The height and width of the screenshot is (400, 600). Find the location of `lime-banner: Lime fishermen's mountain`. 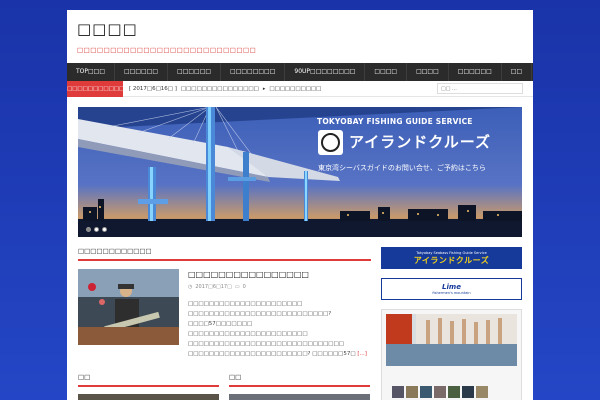

lime-banner: Lime fishermen's mountain is located at coordinates (451, 289).